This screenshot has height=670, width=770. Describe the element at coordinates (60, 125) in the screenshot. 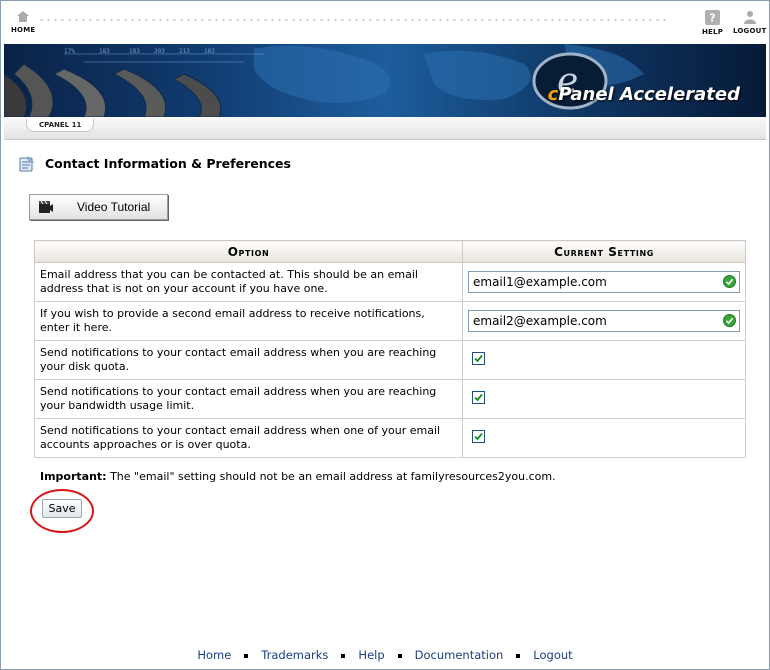

I see `version-tab: CPANEL 11` at that location.